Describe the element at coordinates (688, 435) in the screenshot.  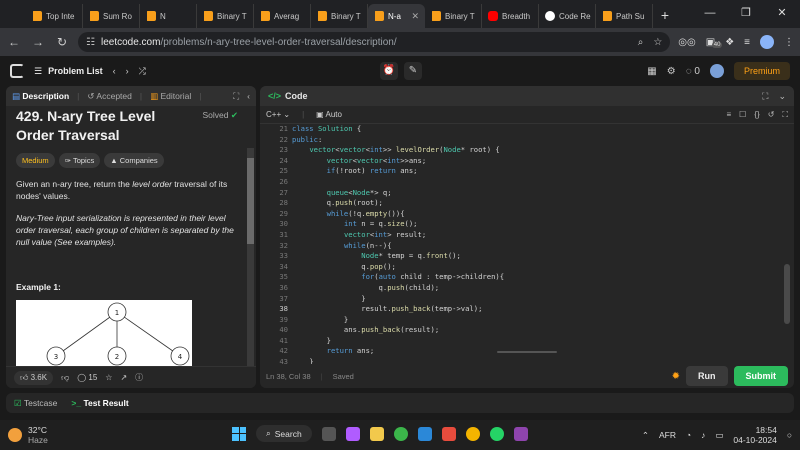
I see `wifi-icon: ◔` at that location.